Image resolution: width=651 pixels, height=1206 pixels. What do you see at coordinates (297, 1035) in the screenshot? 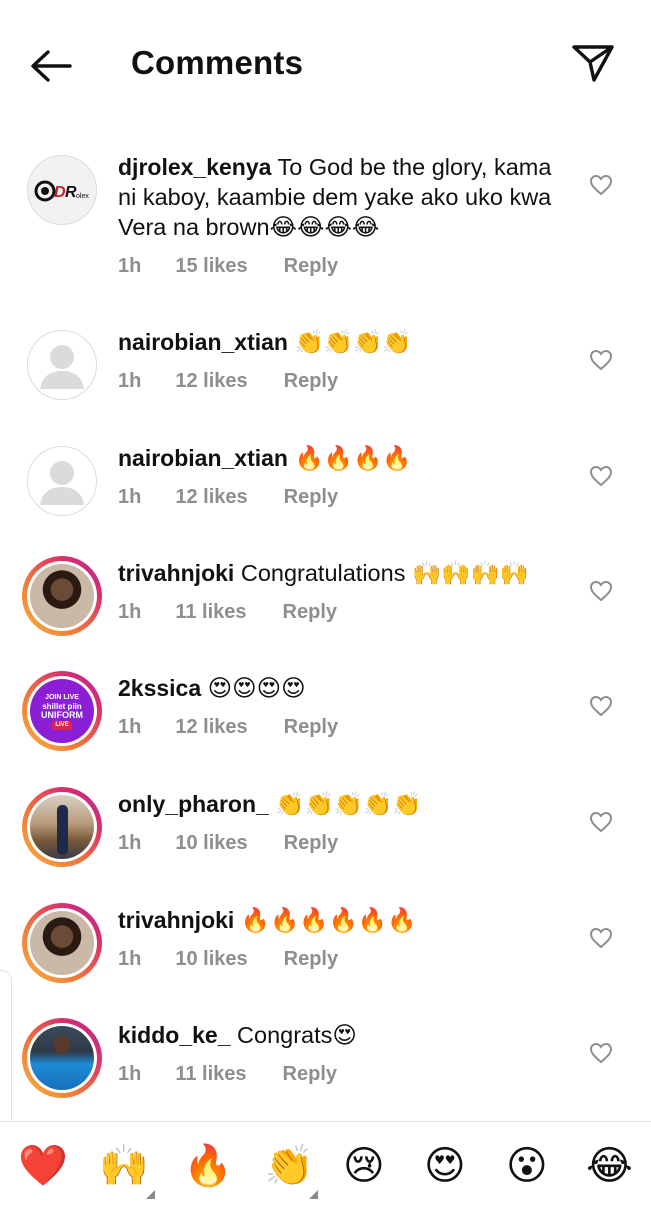
I see `comment-text: Congrats😍` at bounding box center [297, 1035].